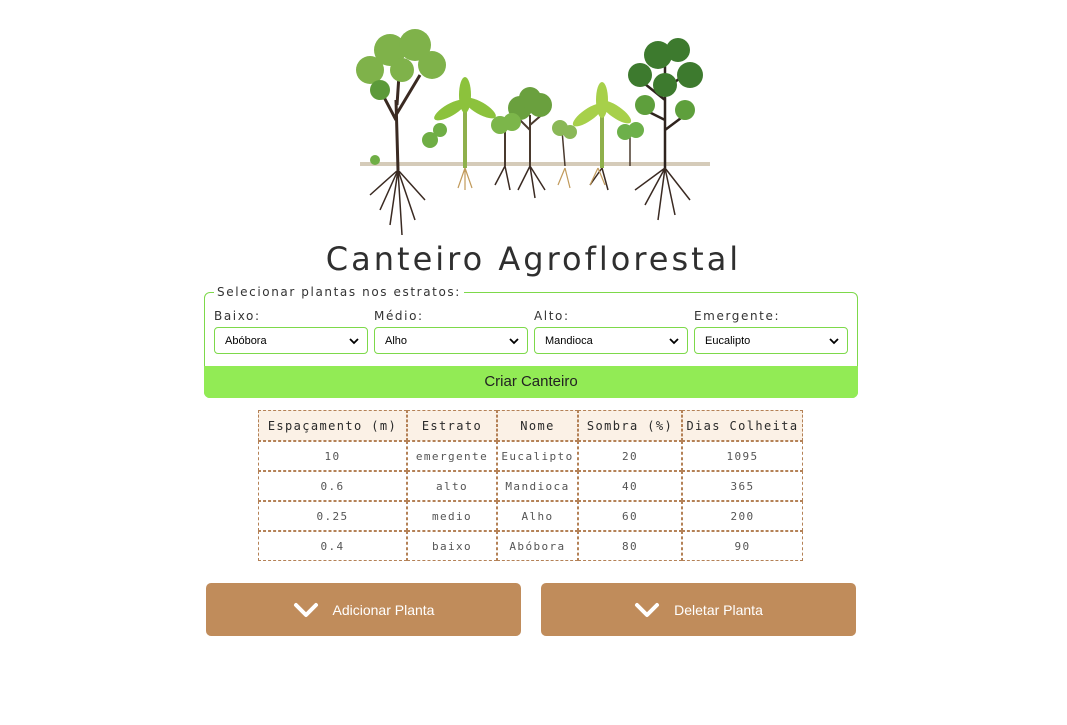 The image size is (1067, 725). I want to click on field-medio: Médio: Alho, so click(451, 331).